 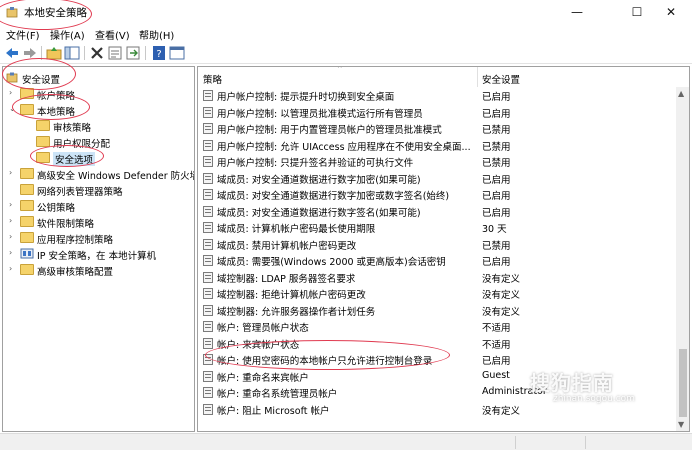 I want to click on security-settings-icon, so click(x=12, y=77).